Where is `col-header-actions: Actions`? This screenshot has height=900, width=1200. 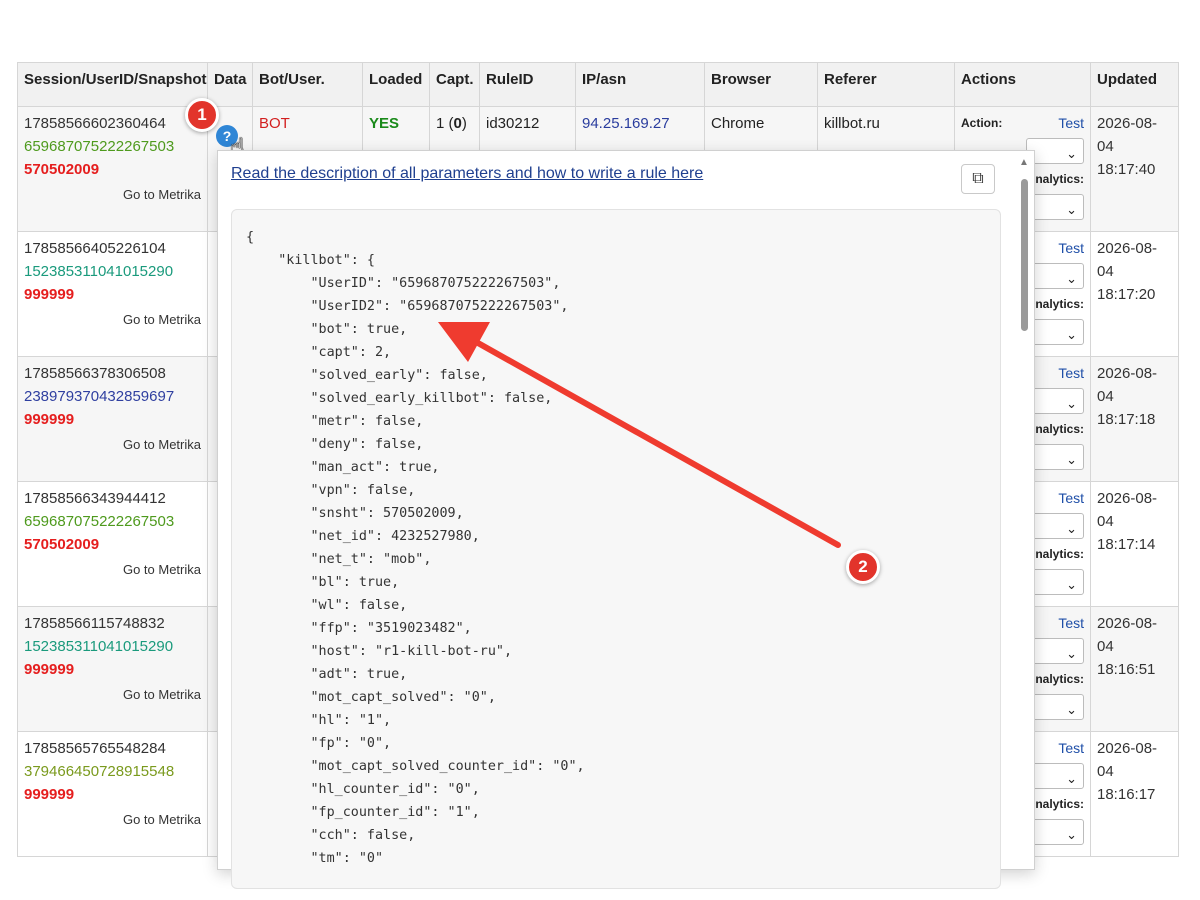 col-header-actions: Actions is located at coordinates (1022, 84).